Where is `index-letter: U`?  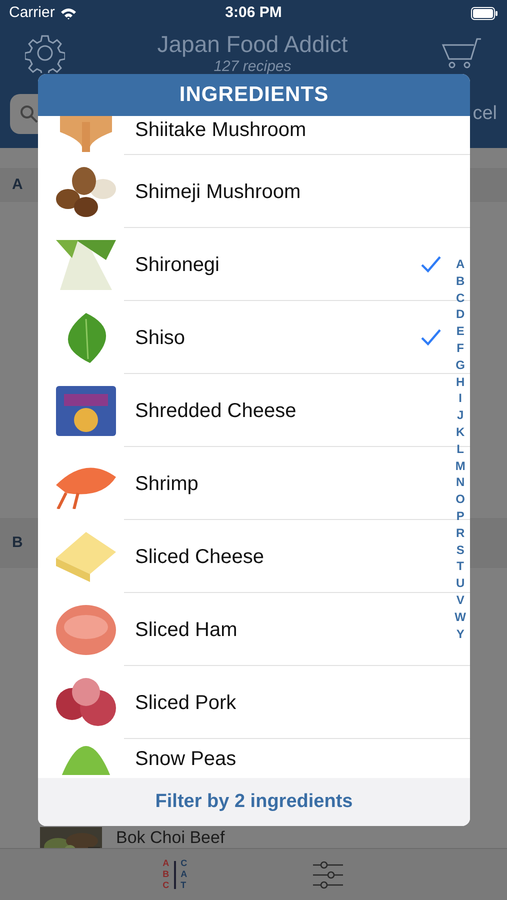
index-letter: U is located at coordinates (460, 583).